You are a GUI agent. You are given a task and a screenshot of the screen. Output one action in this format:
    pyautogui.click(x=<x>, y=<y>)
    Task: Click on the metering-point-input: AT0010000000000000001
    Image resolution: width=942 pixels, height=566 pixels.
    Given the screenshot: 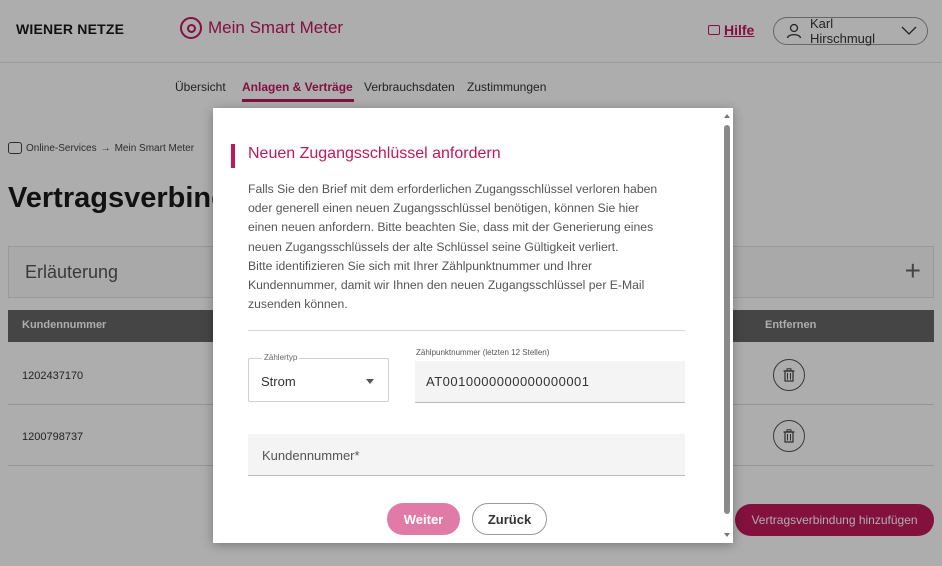 What is the action you would take?
    pyautogui.click(x=550, y=382)
    